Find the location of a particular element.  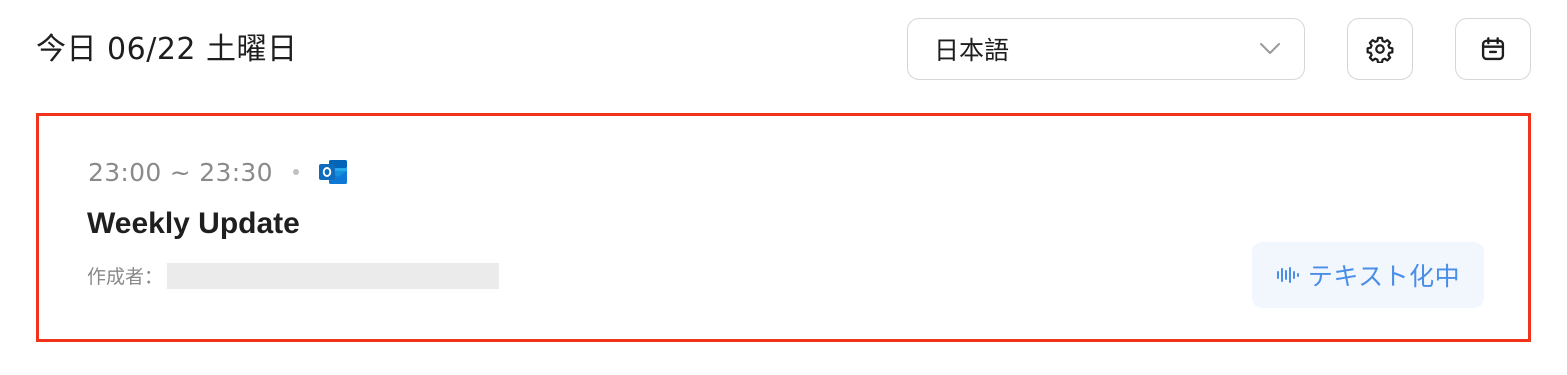

meeting-title: Weekly Update is located at coordinates (193, 223).